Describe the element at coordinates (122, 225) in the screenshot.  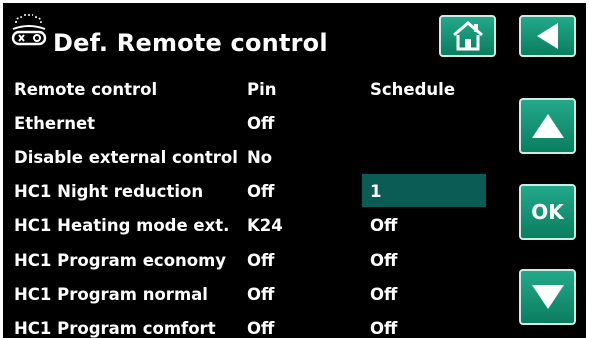
I see `row-label: HC1 Heating mode ext.` at that location.